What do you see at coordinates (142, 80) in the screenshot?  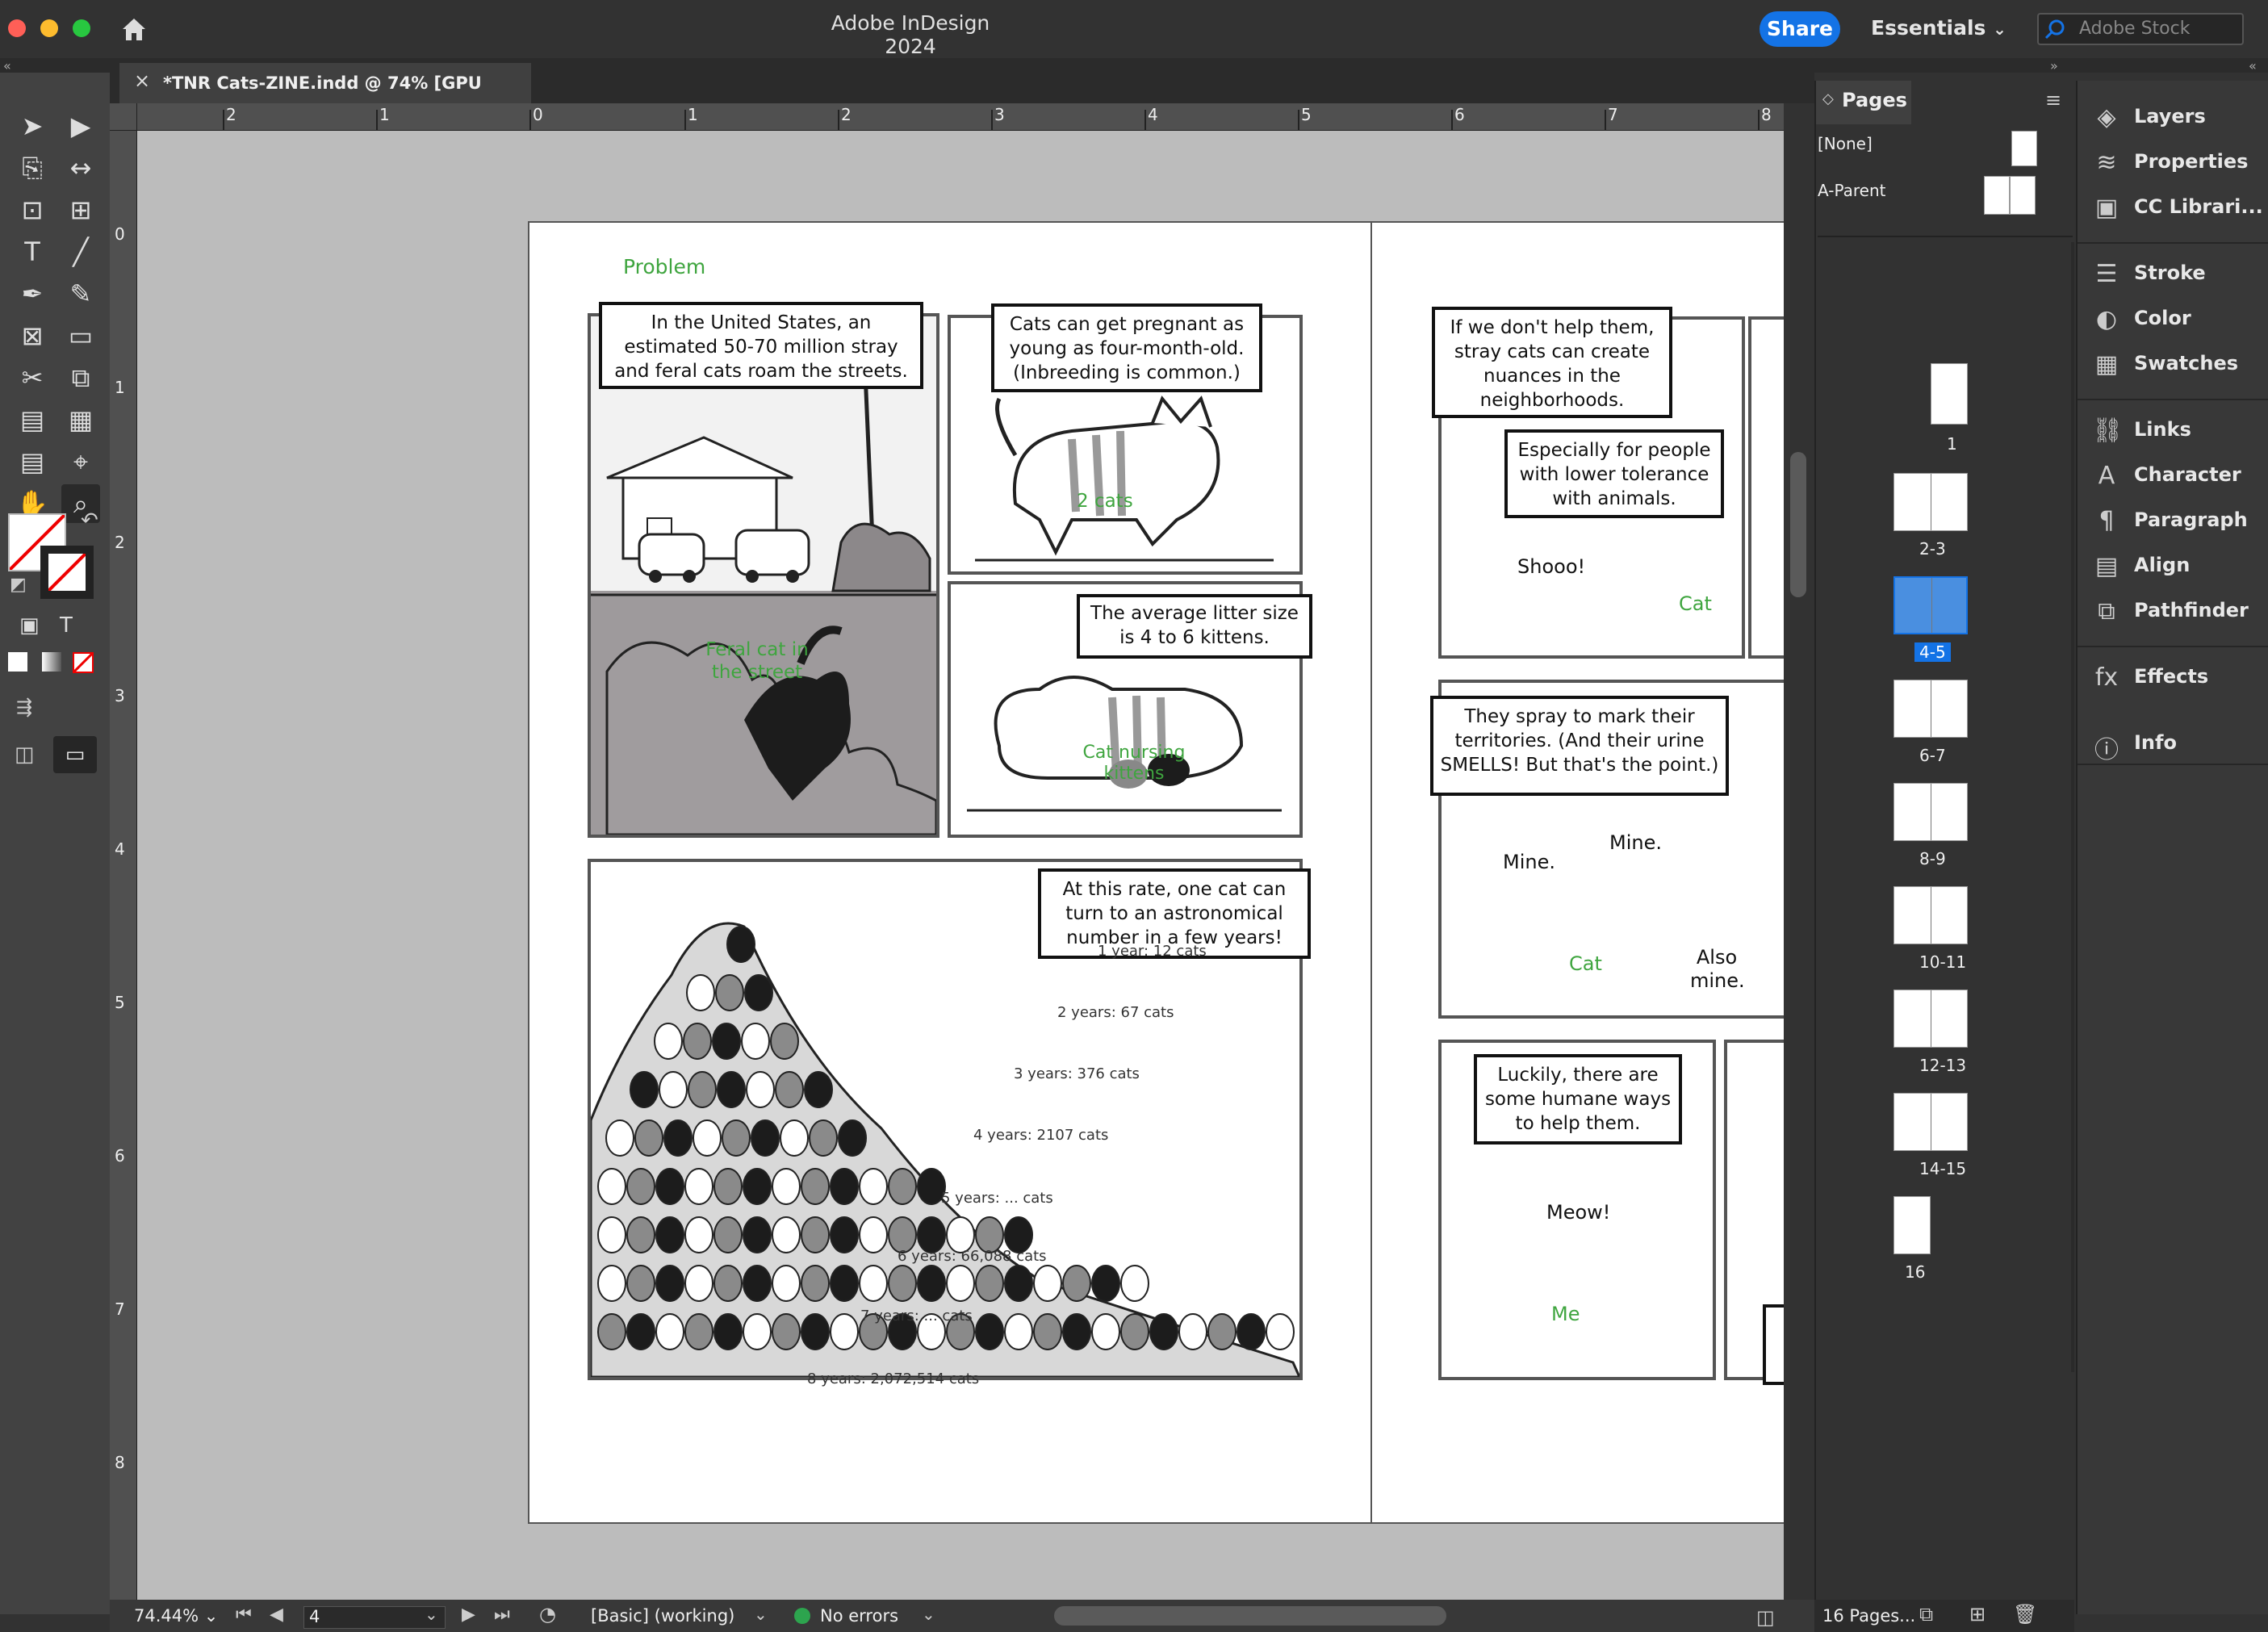 I see `close-tab-icon: ×` at bounding box center [142, 80].